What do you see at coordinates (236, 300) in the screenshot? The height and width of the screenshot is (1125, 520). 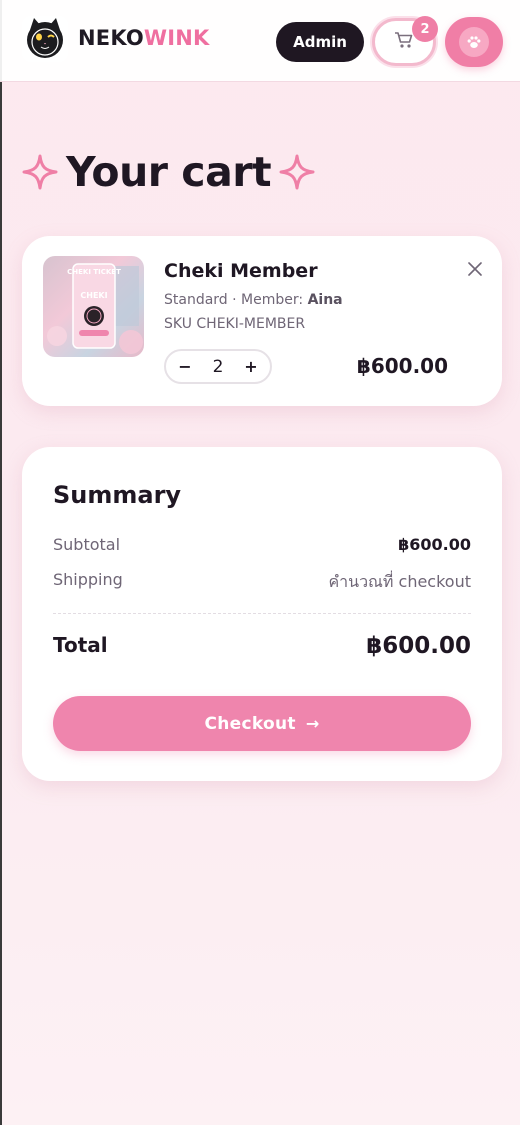 I see `variant-text: Standard · Member:` at bounding box center [236, 300].